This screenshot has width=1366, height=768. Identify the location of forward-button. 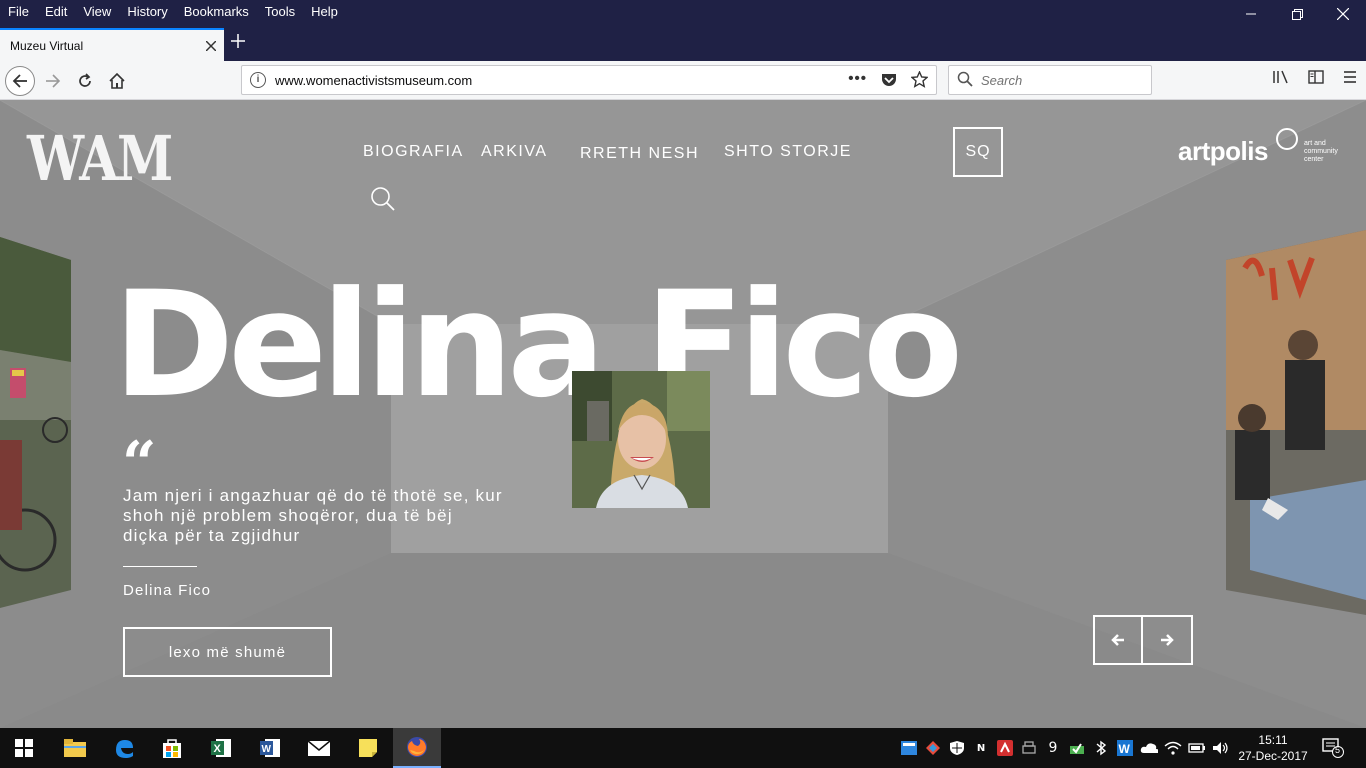
(53, 81).